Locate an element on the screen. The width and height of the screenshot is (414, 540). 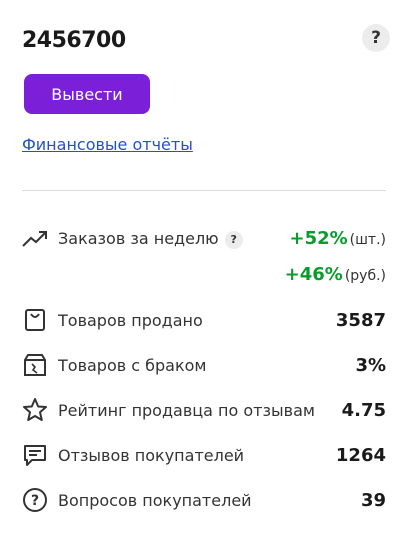
orders-help-icon: ? is located at coordinates (233, 239).